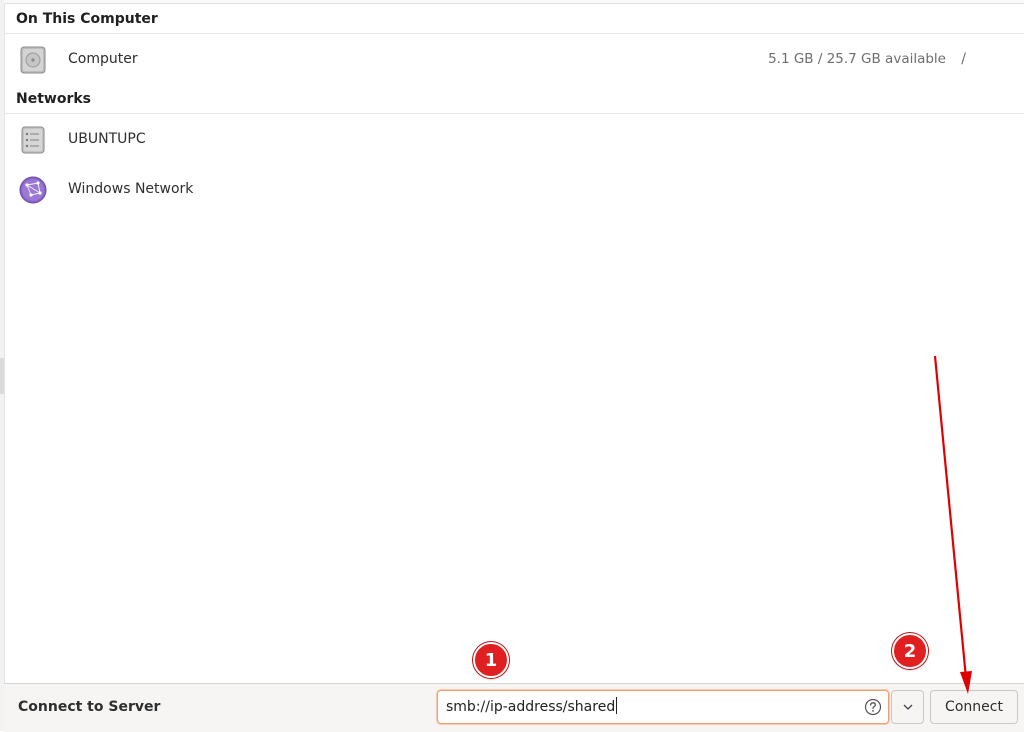  I want to click on computer-label: Computer, so click(103, 59).